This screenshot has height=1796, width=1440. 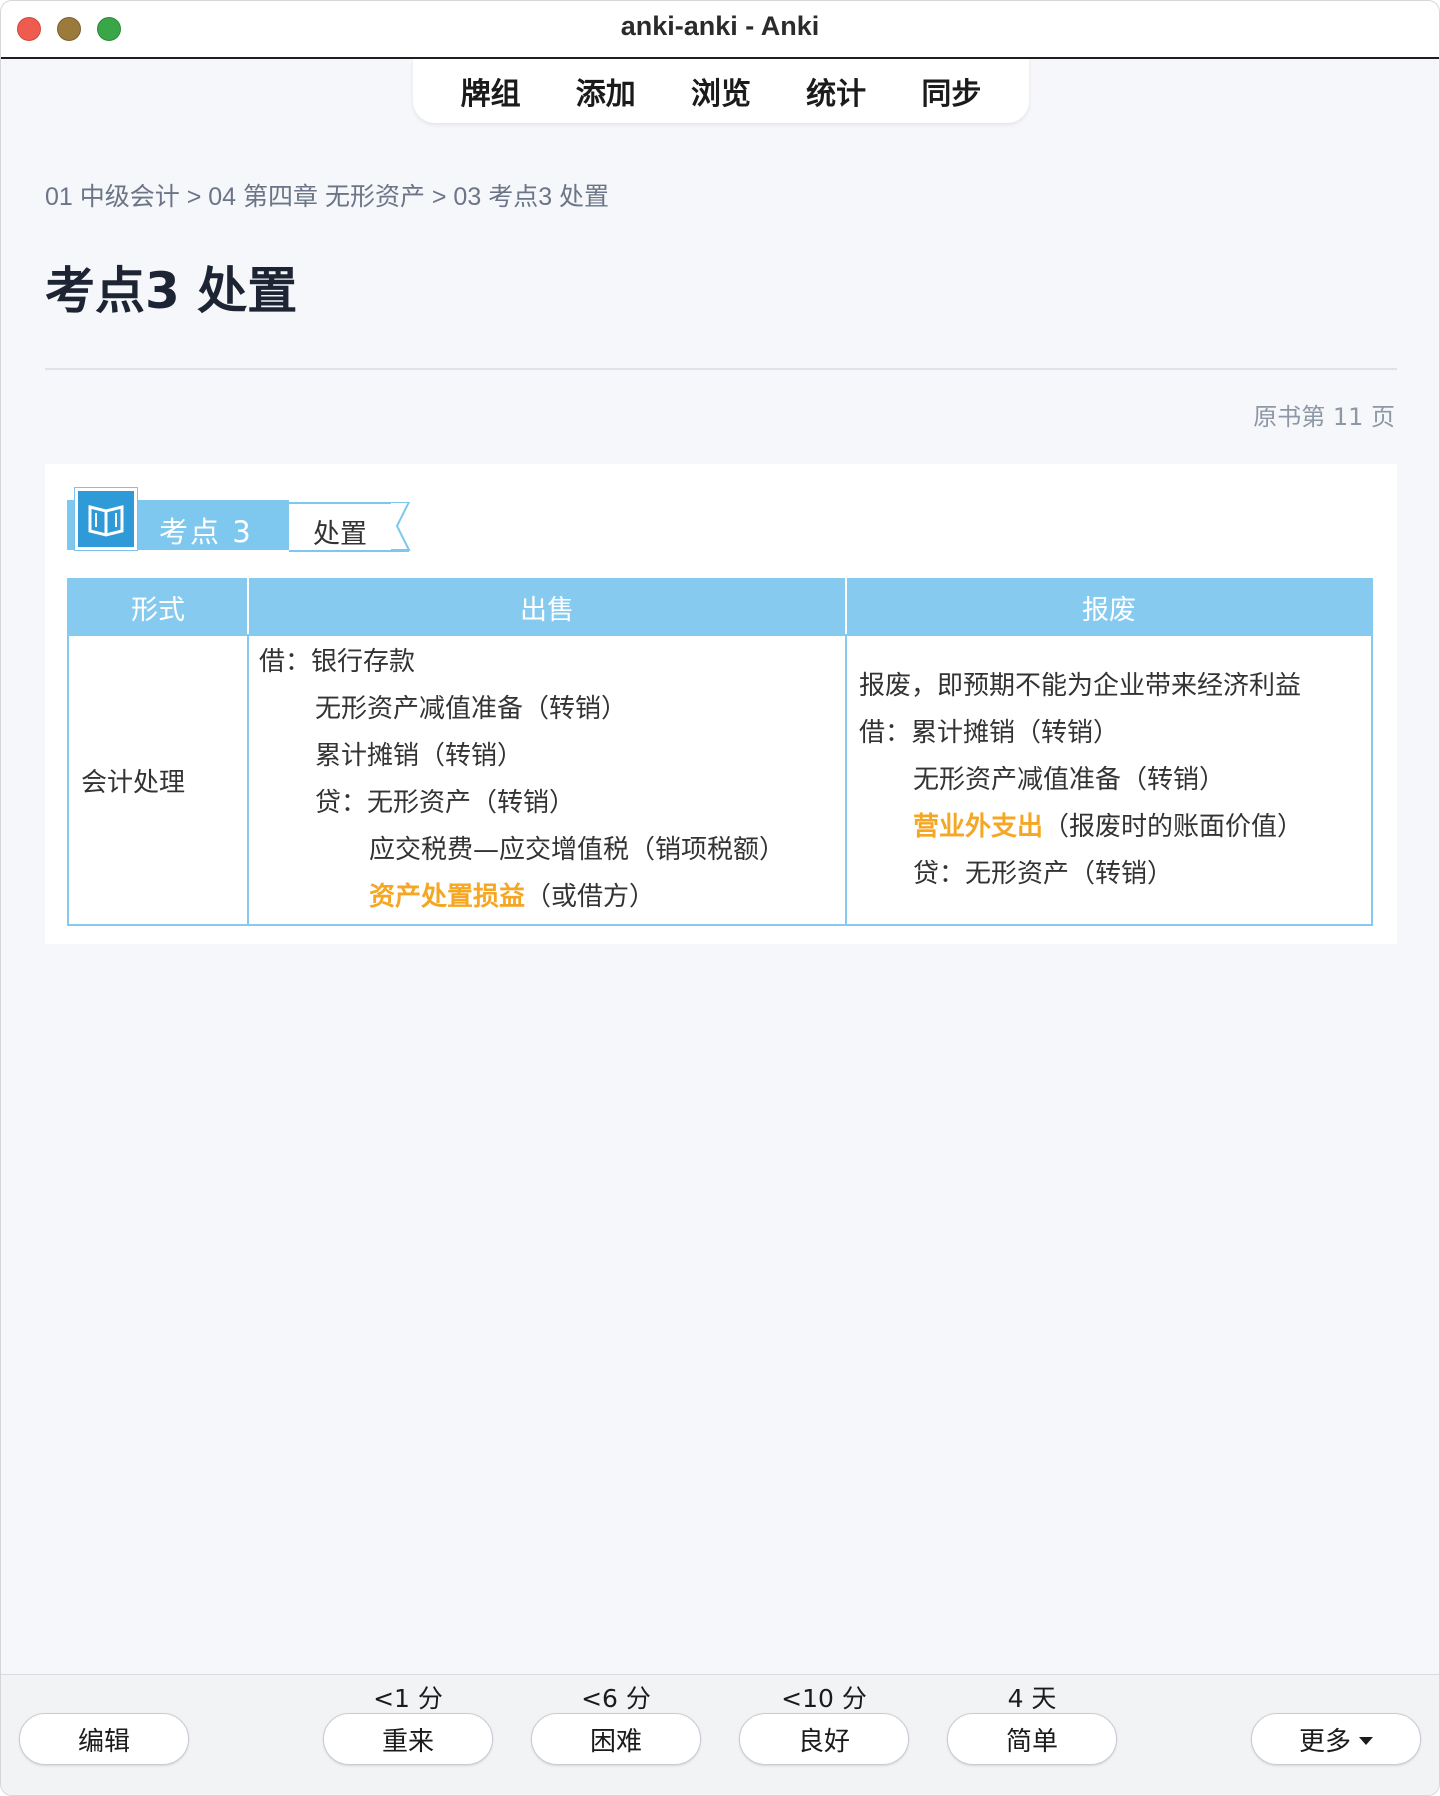 I want to click on breadcrumb: 01 中级会计 > 04 第四章 无形资产 > 03 考点3 处置, so click(x=327, y=197).